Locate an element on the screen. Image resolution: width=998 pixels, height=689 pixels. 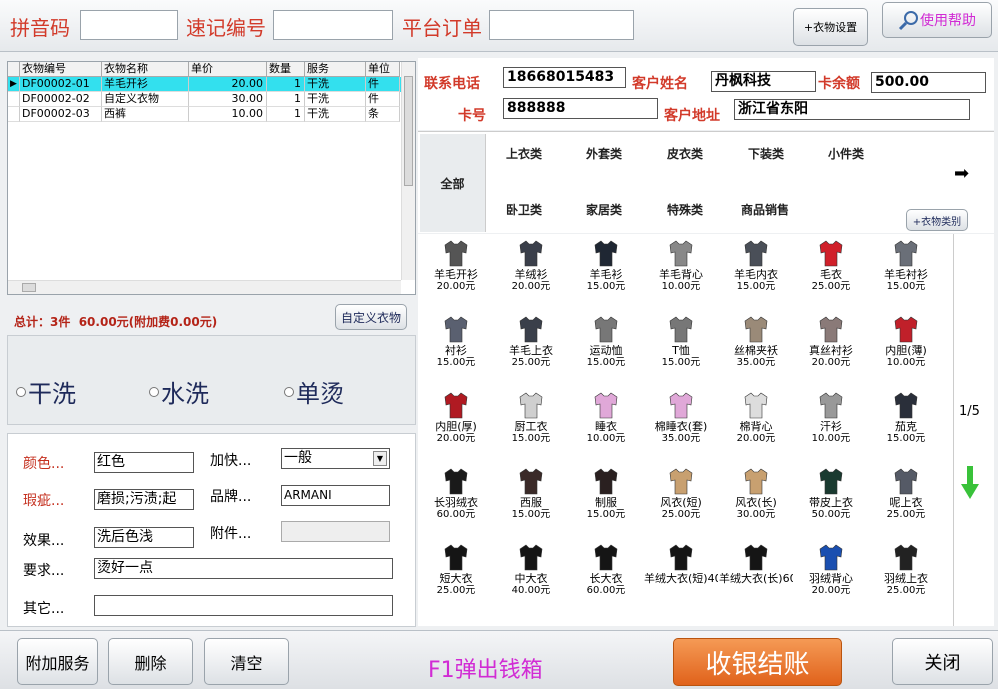
clothing-item: 羊毛内衣 15.00元 is located at coordinates (756, 273).